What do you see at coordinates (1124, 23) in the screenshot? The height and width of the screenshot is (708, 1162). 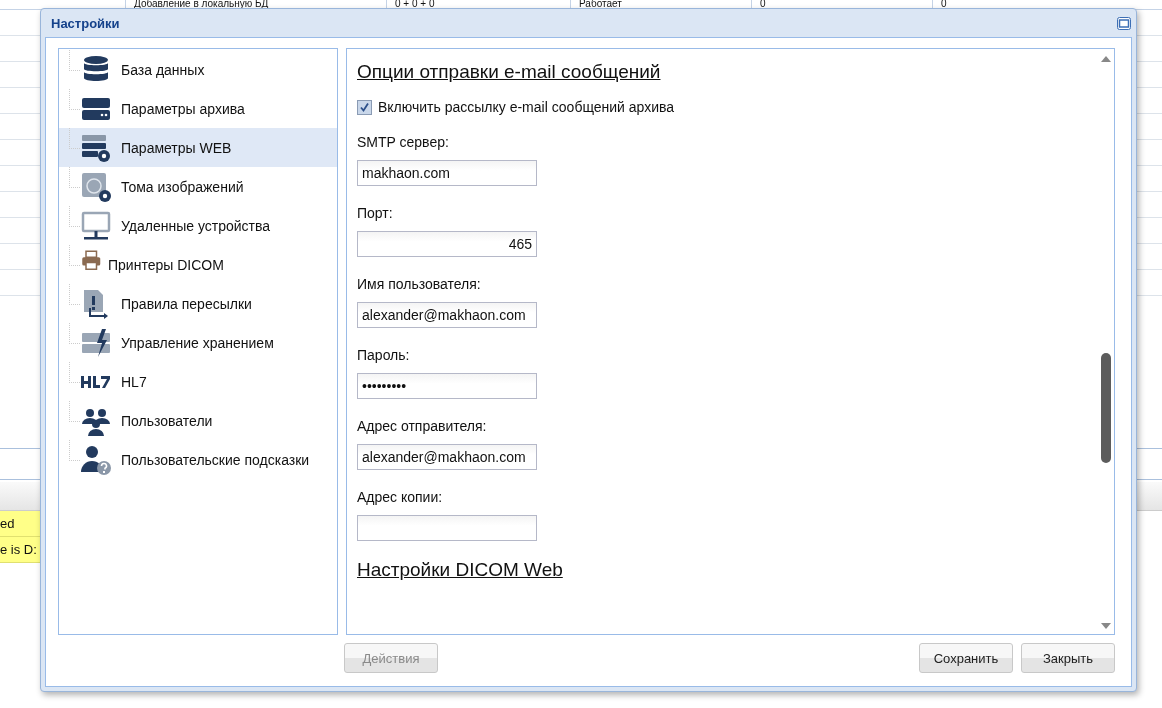 I see `maximize-icon` at bounding box center [1124, 23].